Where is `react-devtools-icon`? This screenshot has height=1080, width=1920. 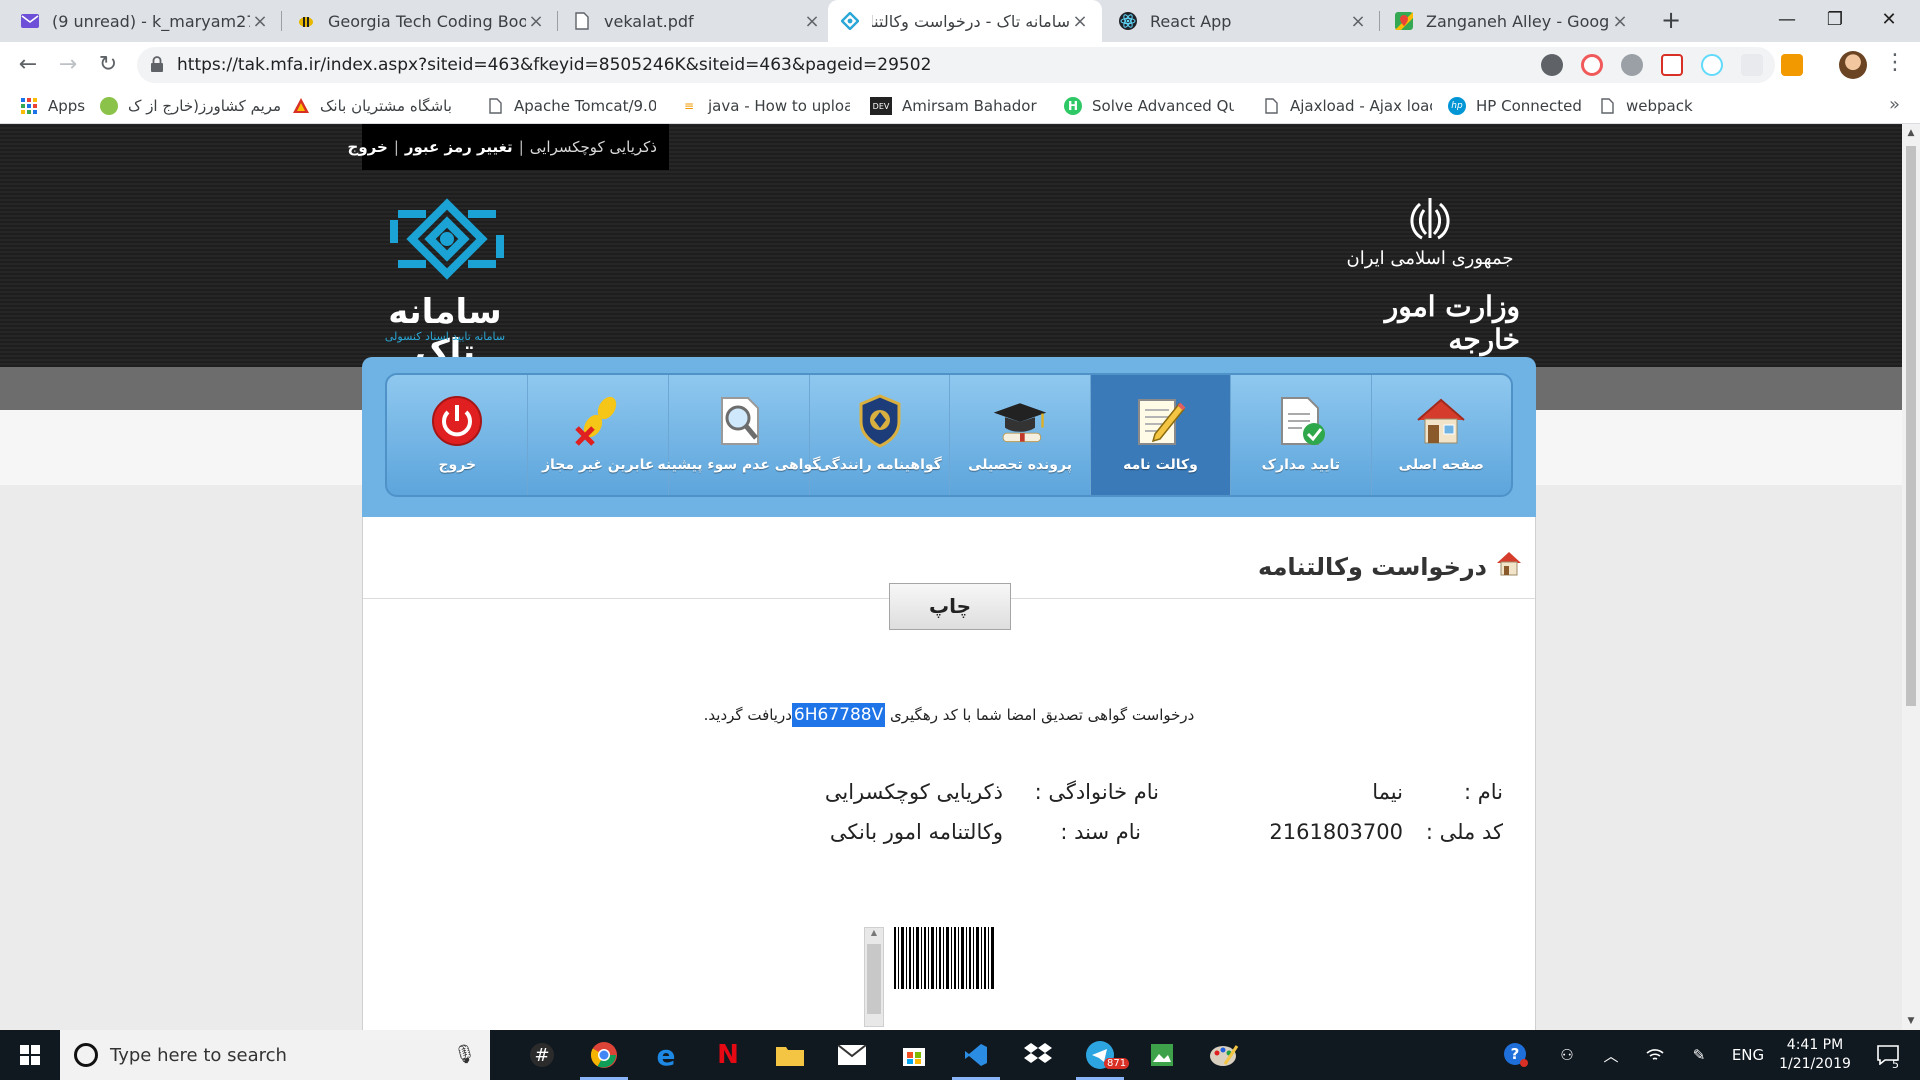 react-devtools-icon is located at coordinates (1712, 65).